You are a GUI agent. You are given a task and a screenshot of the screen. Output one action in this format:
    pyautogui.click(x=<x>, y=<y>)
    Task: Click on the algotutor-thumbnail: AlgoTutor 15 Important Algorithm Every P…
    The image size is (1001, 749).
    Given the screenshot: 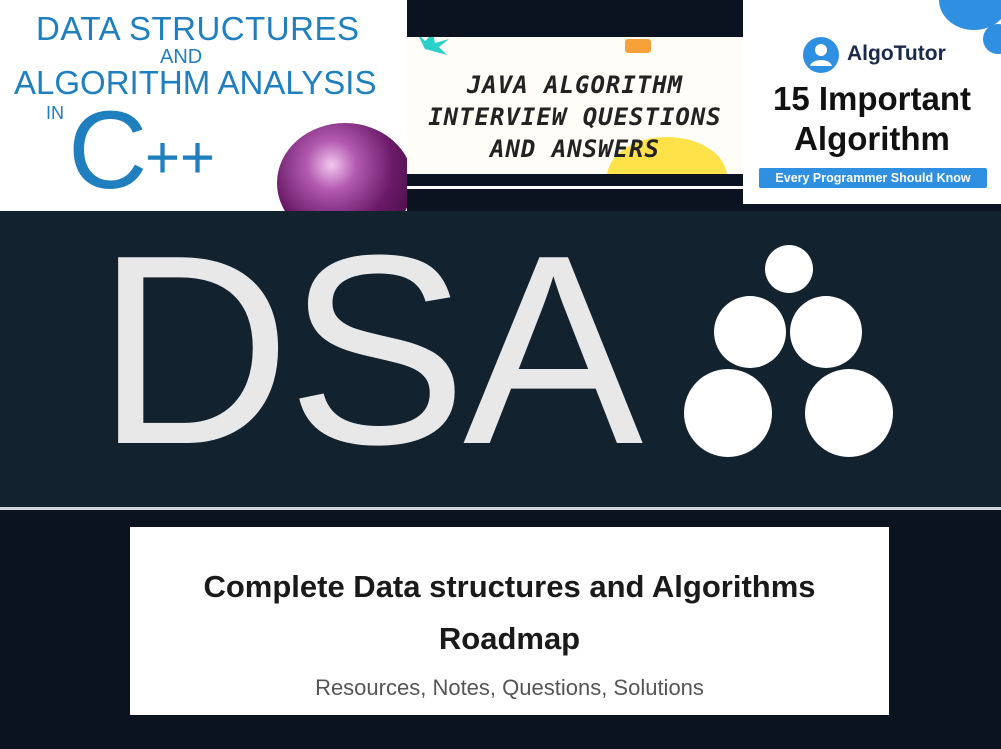 What is the action you would take?
    pyautogui.click(x=872, y=102)
    